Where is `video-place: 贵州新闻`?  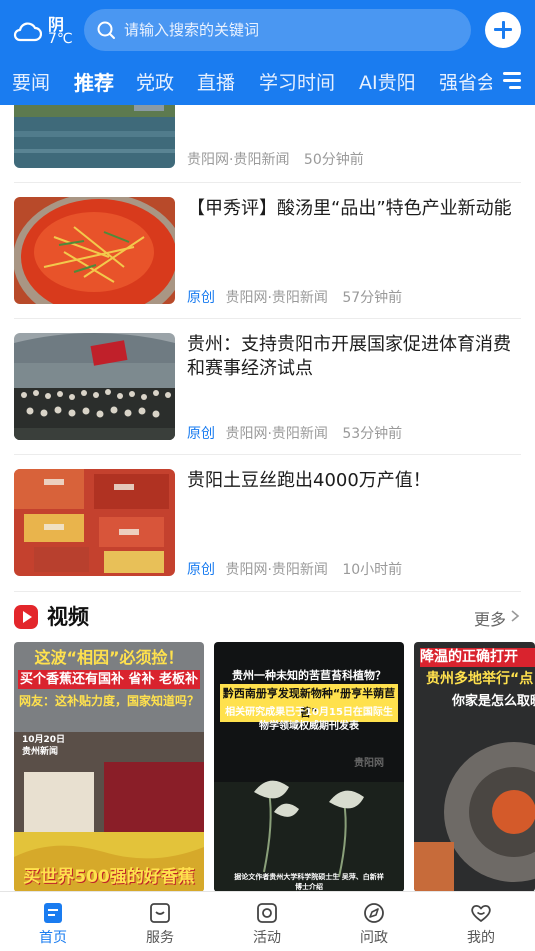 video-place: 贵州新闻 is located at coordinates (40, 752).